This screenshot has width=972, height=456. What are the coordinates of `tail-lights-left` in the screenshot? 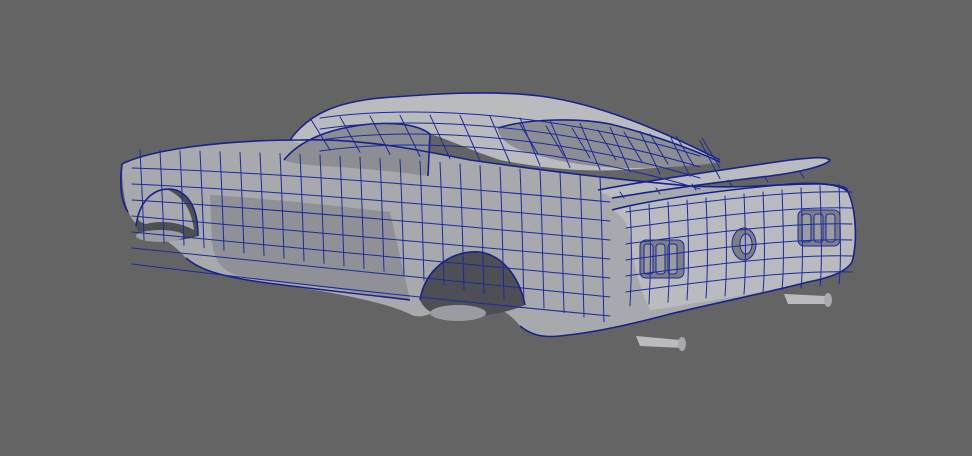 It's located at (662, 259).